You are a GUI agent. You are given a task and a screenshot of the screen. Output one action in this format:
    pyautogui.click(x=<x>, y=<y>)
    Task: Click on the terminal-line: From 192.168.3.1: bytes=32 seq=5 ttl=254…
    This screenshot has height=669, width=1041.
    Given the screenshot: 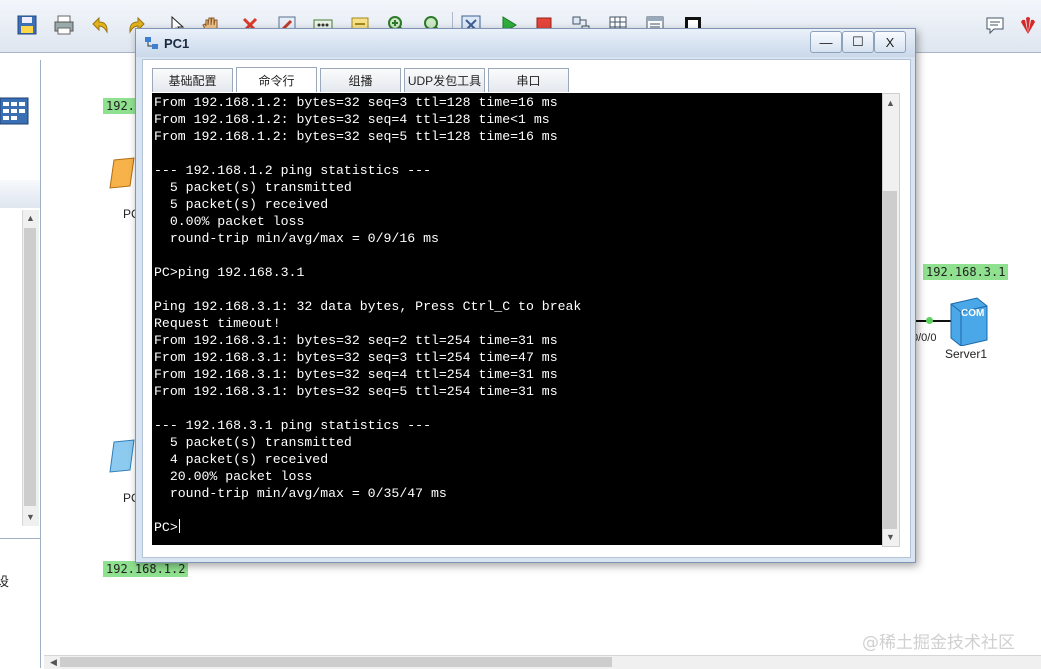 What is the action you would take?
    pyautogui.click(x=356, y=391)
    